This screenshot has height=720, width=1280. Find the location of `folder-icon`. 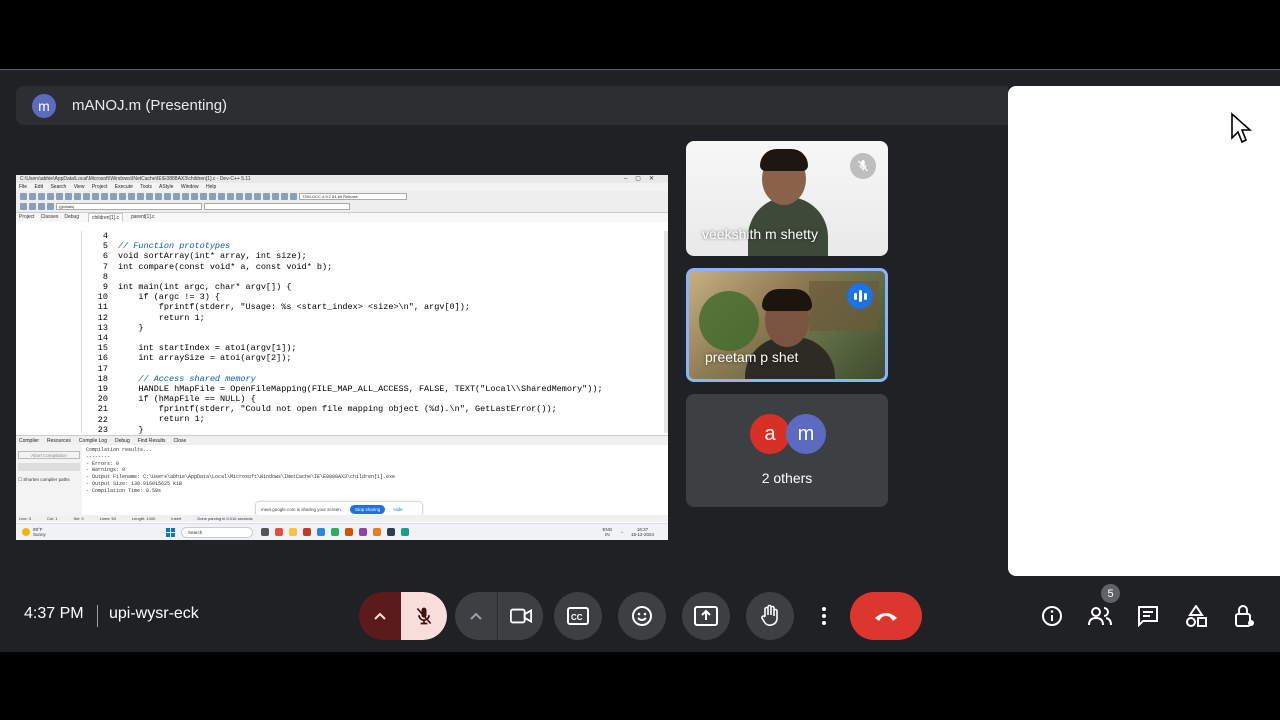

folder-icon is located at coordinates (293, 532).